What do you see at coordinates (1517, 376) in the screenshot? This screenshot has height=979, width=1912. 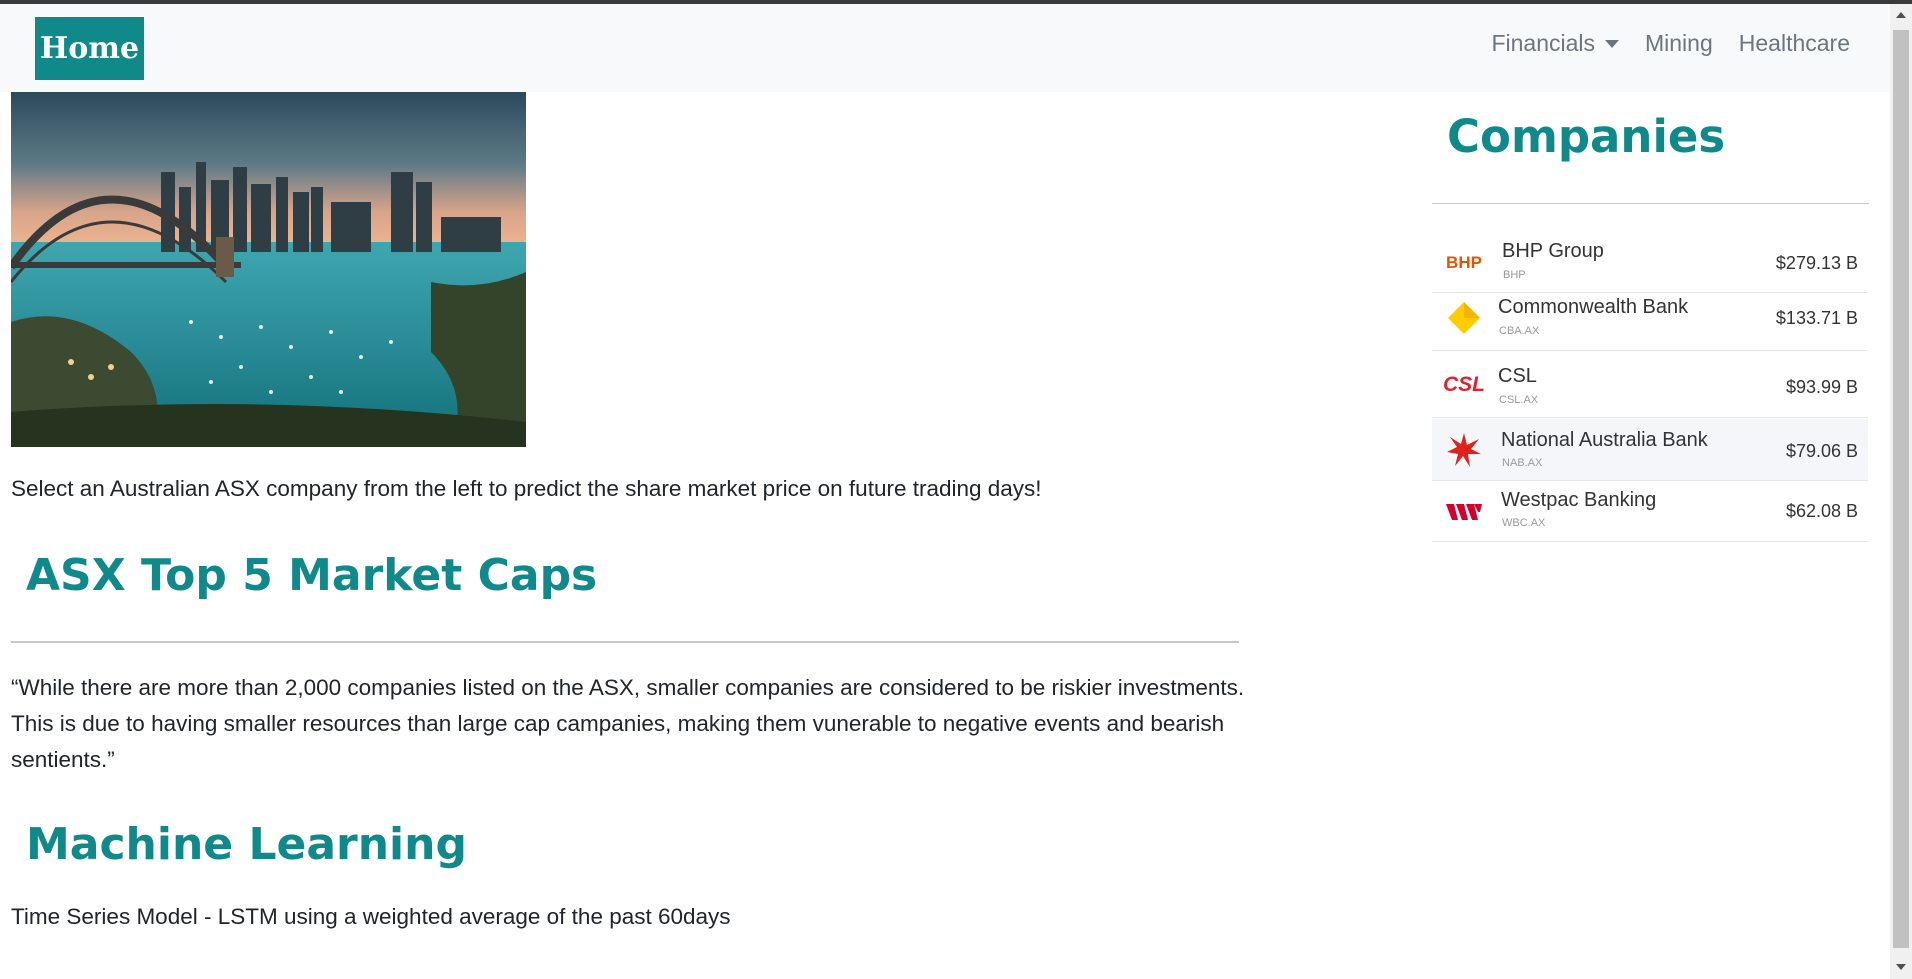 I see `company-name: CSL` at bounding box center [1517, 376].